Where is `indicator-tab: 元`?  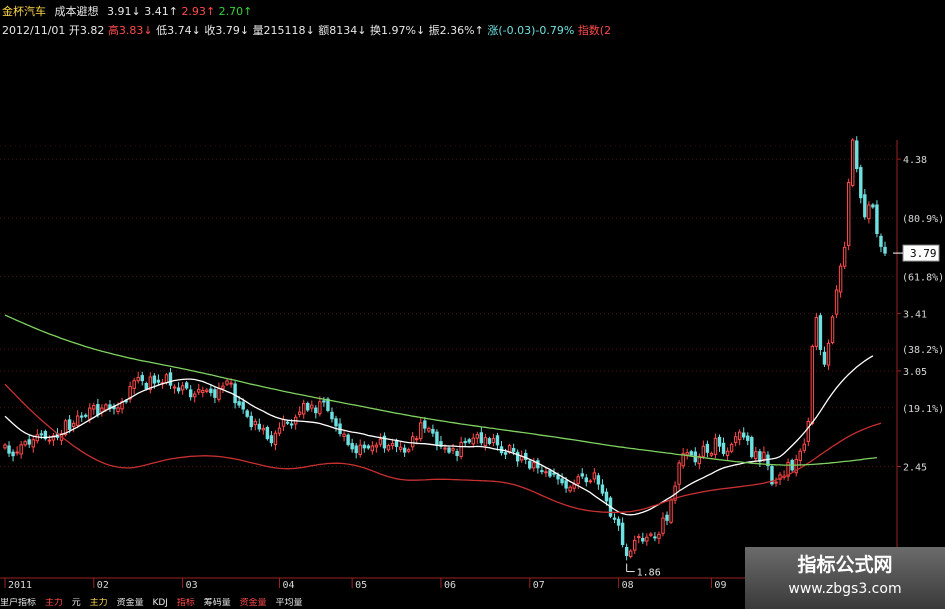 indicator-tab: 元 is located at coordinates (76, 603).